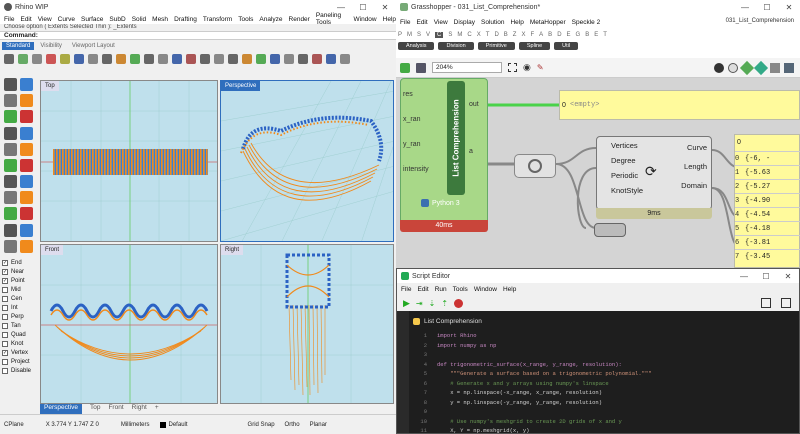  What do you see at coordinates (745, 7) in the screenshot?
I see `gh-minimize-button: —` at bounding box center [745, 7].